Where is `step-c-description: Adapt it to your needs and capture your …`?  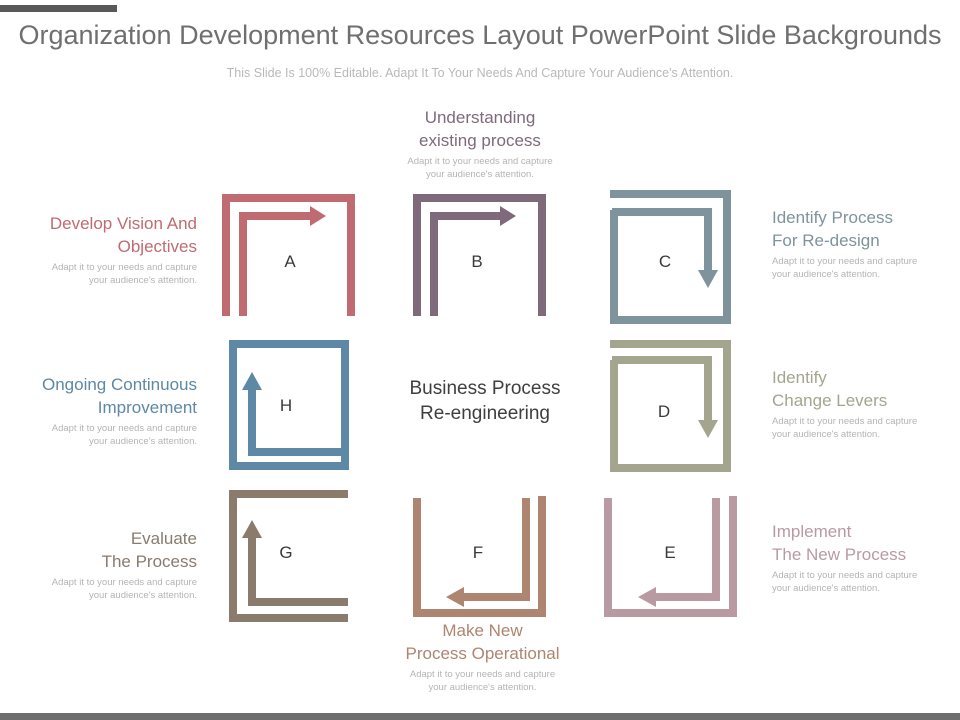
step-c-description: Adapt it to your needs and capture your … is located at coordinates (845, 268).